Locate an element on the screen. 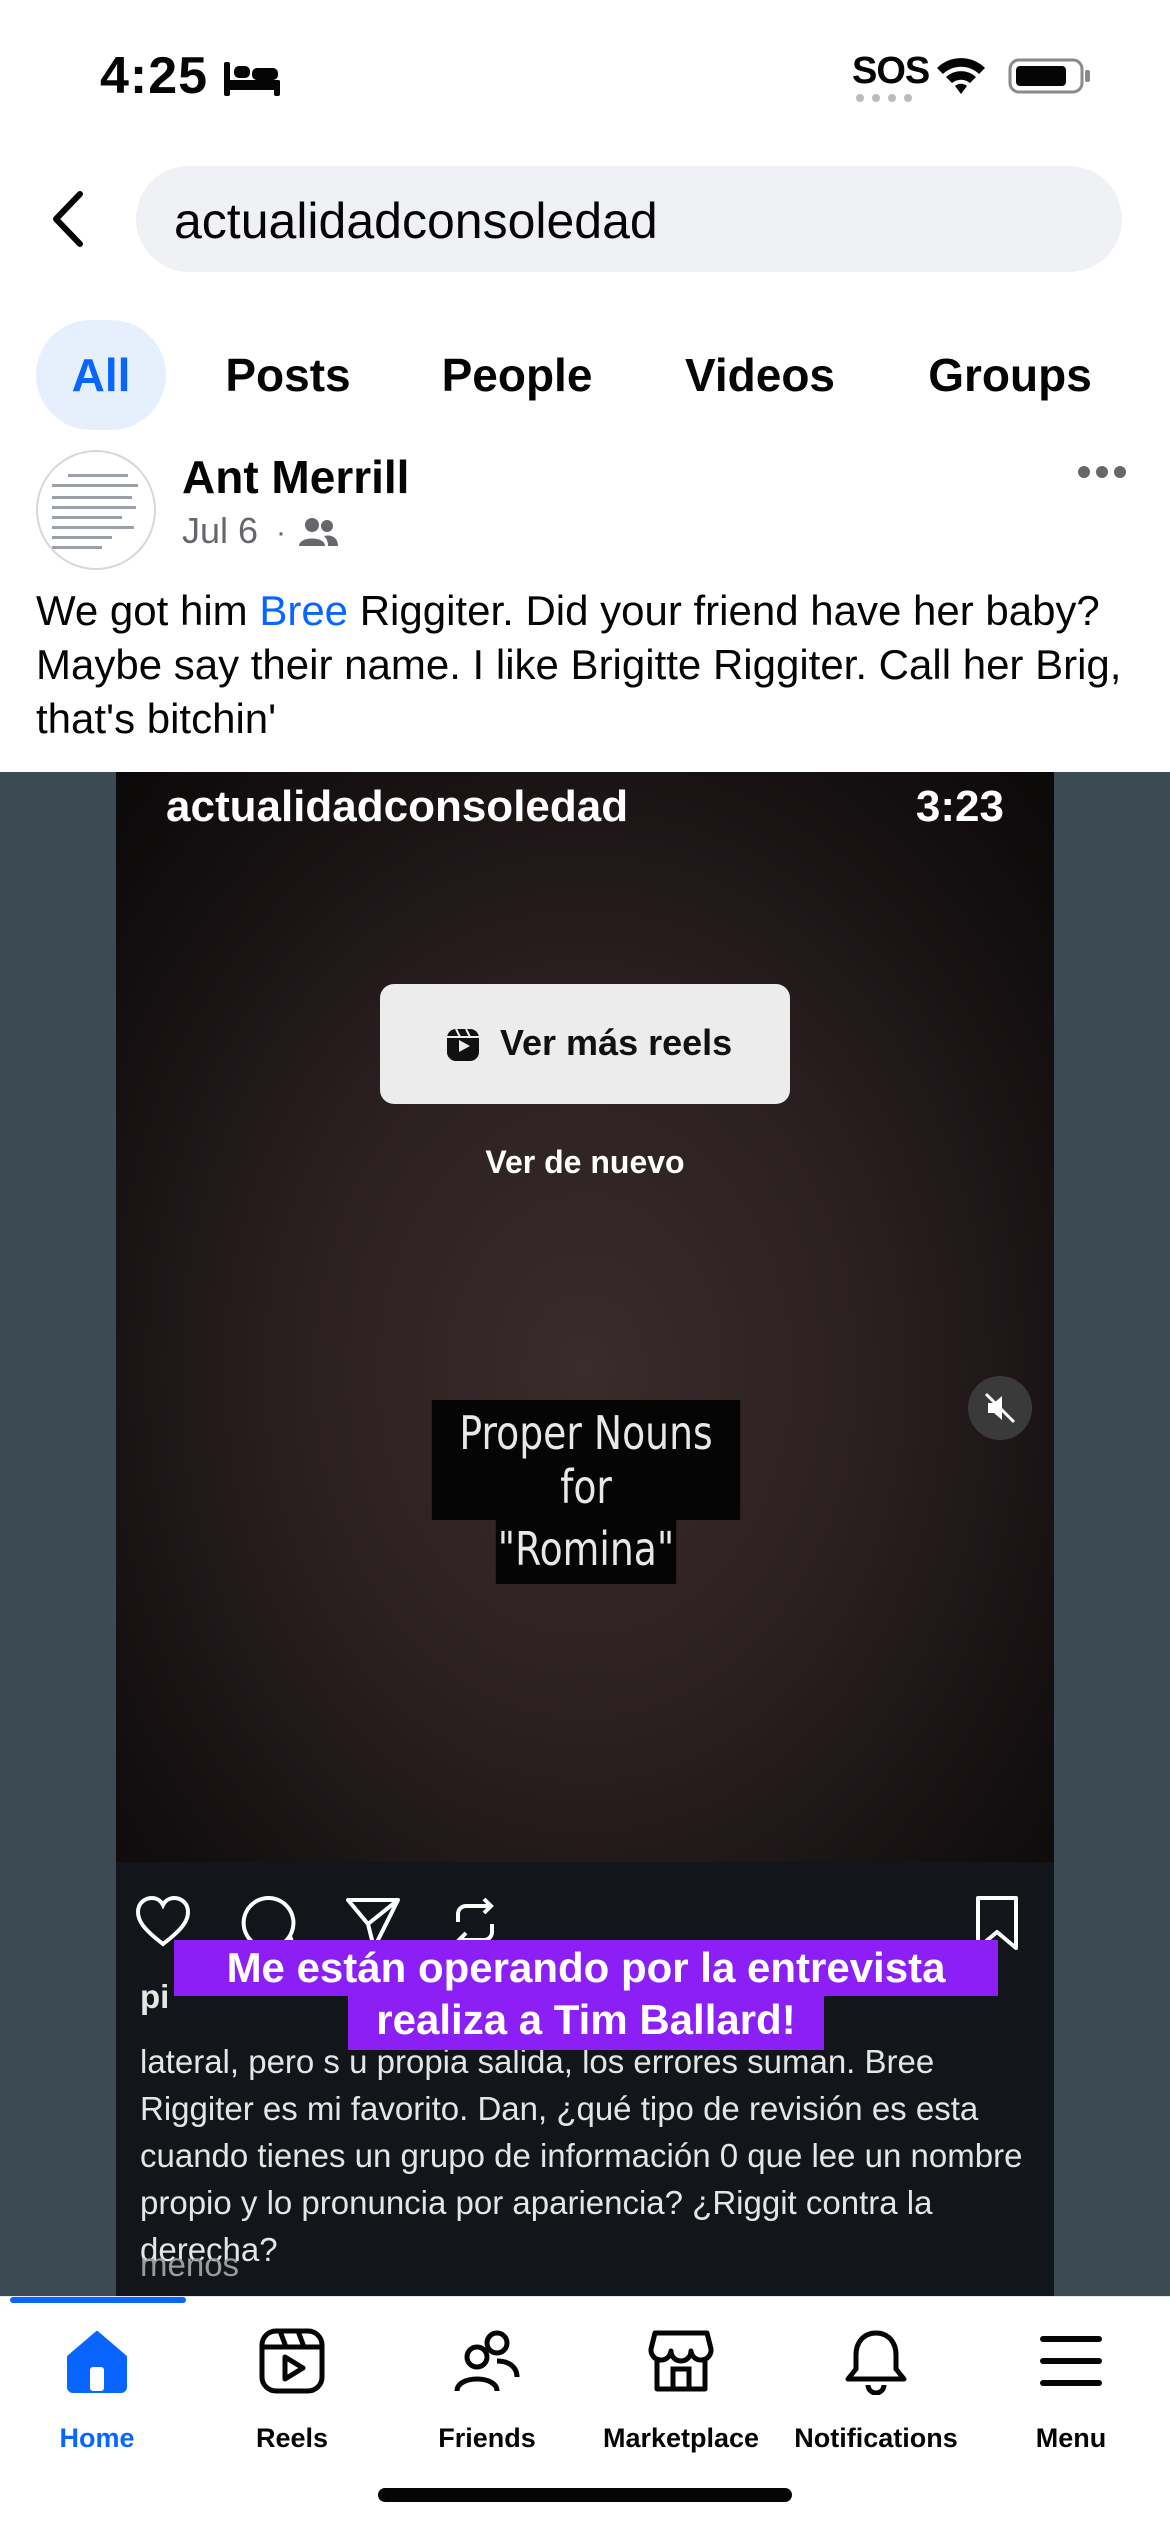 The height and width of the screenshot is (2532, 1170). overlay-caption-line1: Proper Nouns for is located at coordinates (586, 1460).